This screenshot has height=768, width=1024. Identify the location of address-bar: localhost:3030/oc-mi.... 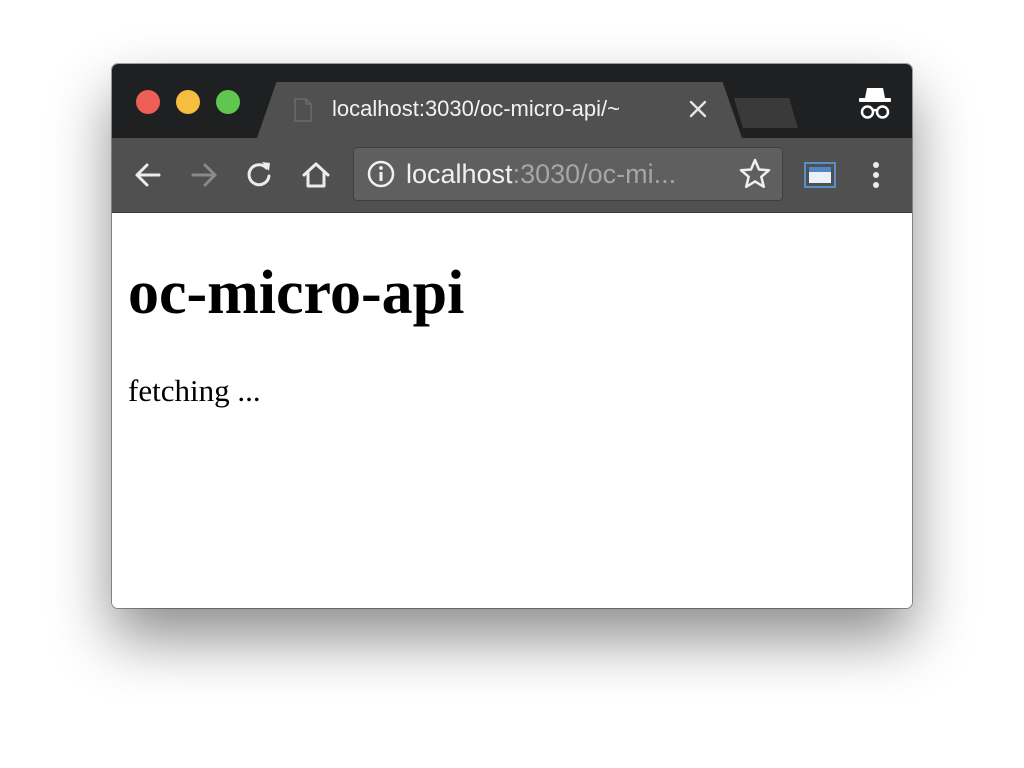
(568, 174).